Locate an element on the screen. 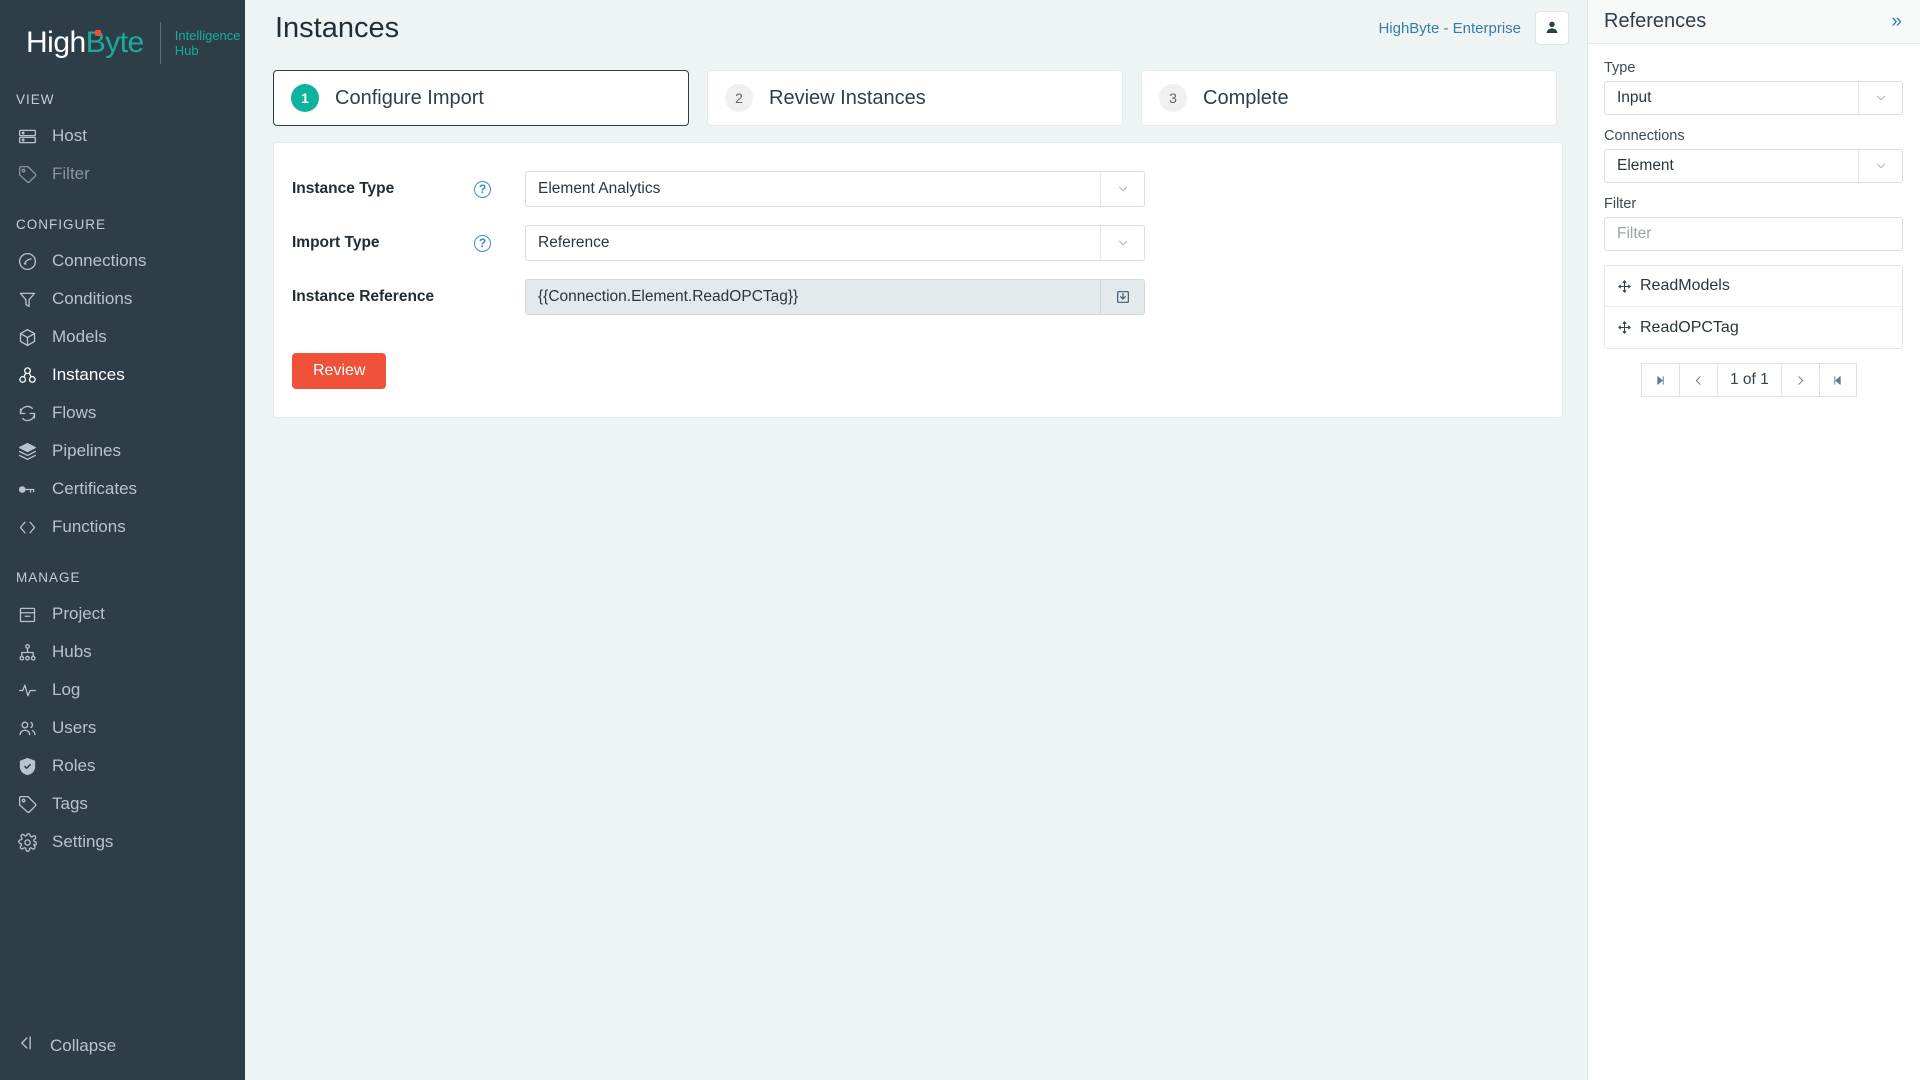  sidebar-item-connections: Connections is located at coordinates (122, 261).